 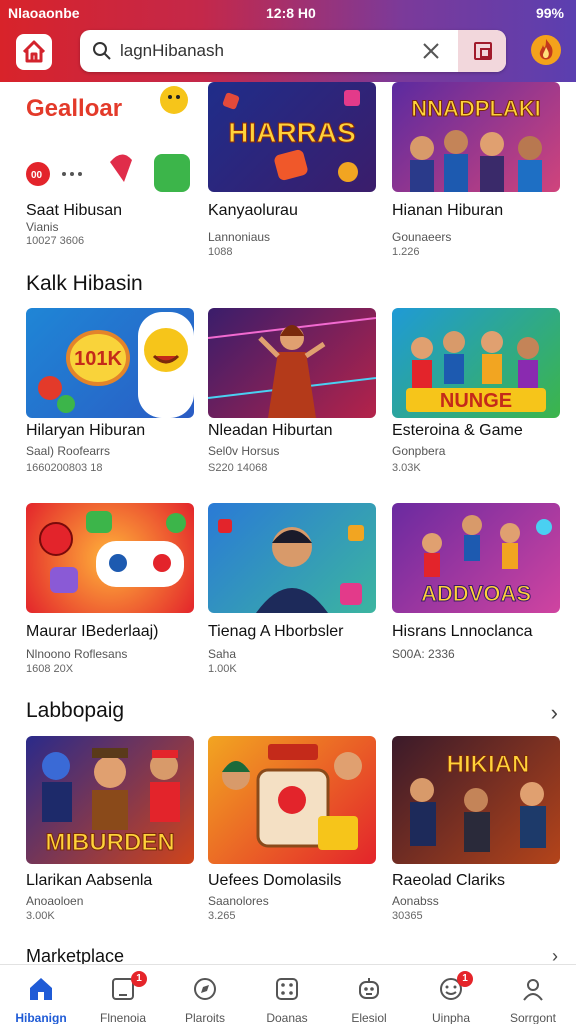 I want to click on robot-icon, so click(x=369, y=988).